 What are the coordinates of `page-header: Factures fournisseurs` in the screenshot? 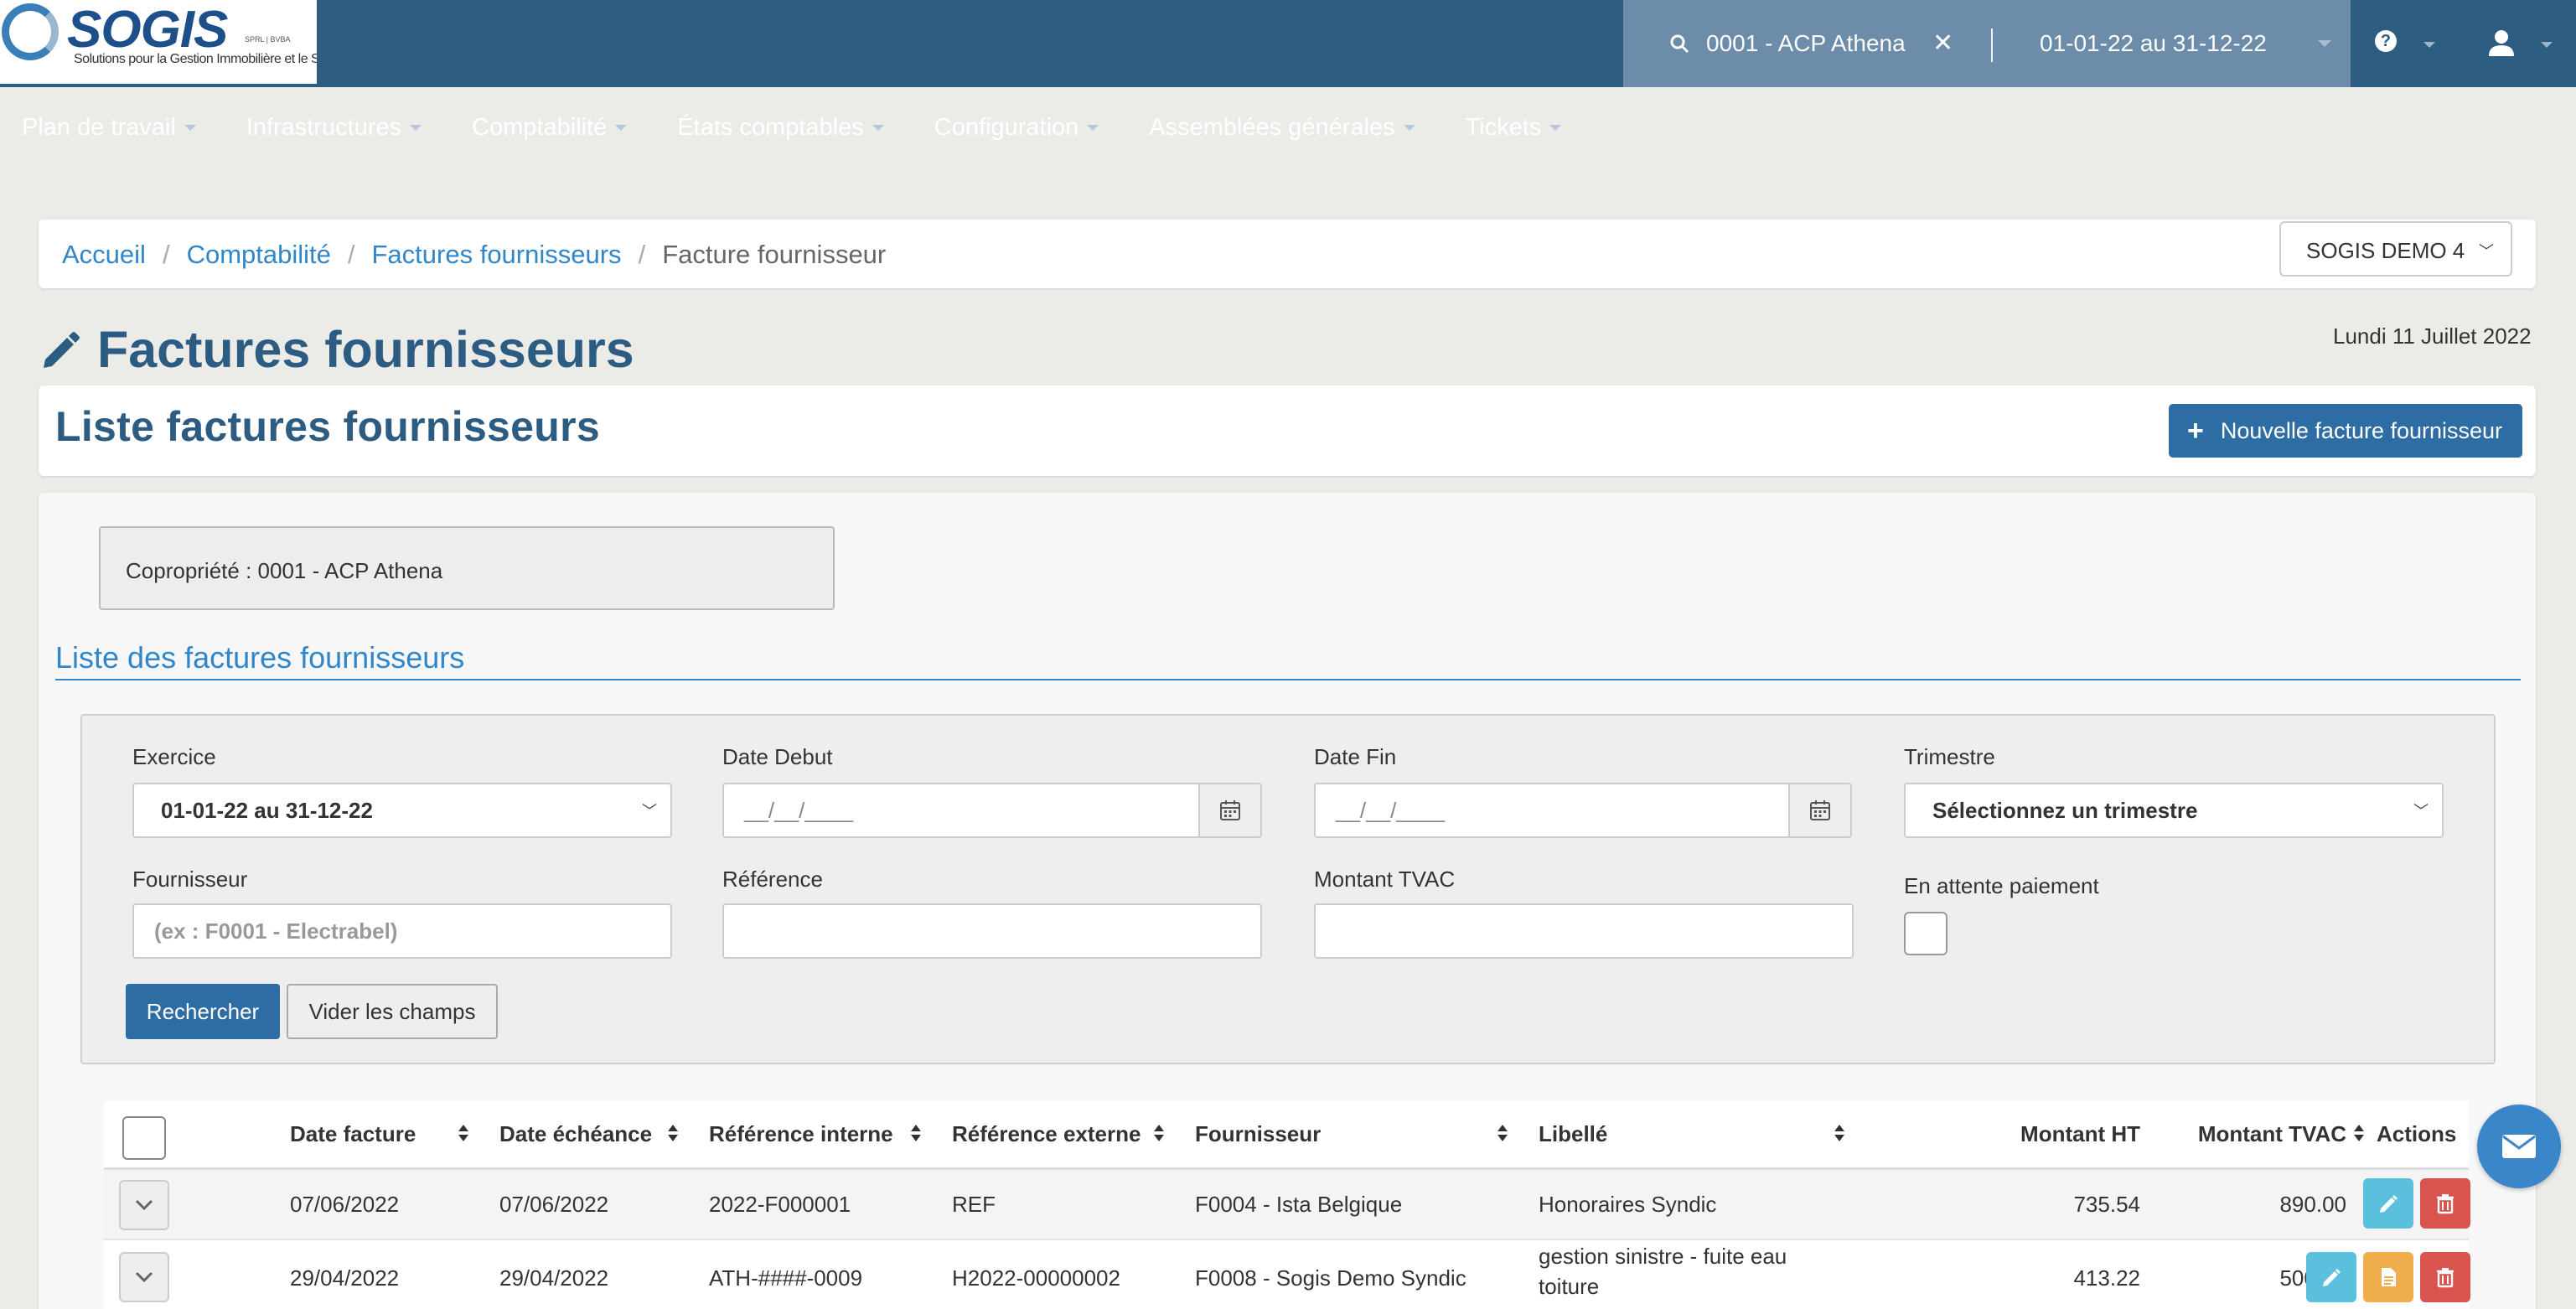 It's located at (336, 349).